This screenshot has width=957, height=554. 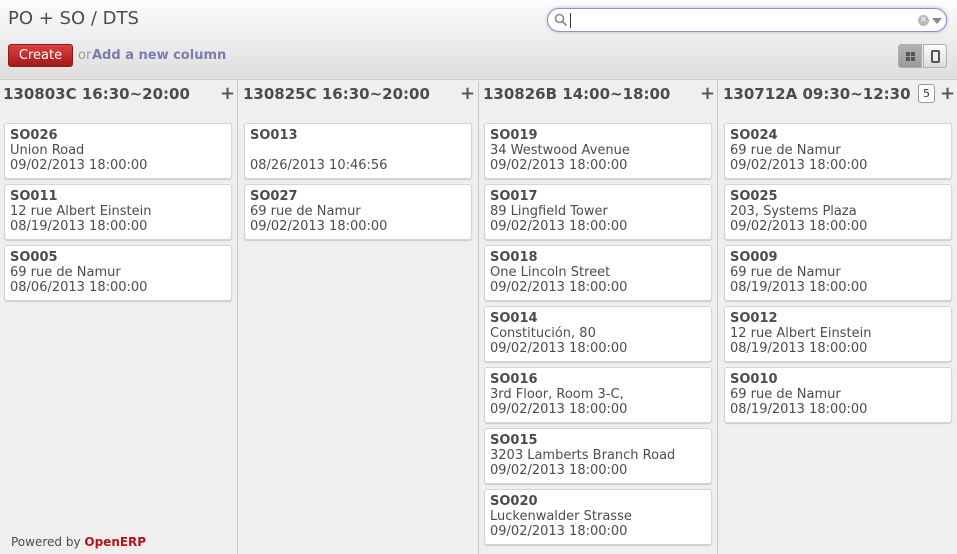 I want to click on card-ref: SO026, so click(x=34, y=135).